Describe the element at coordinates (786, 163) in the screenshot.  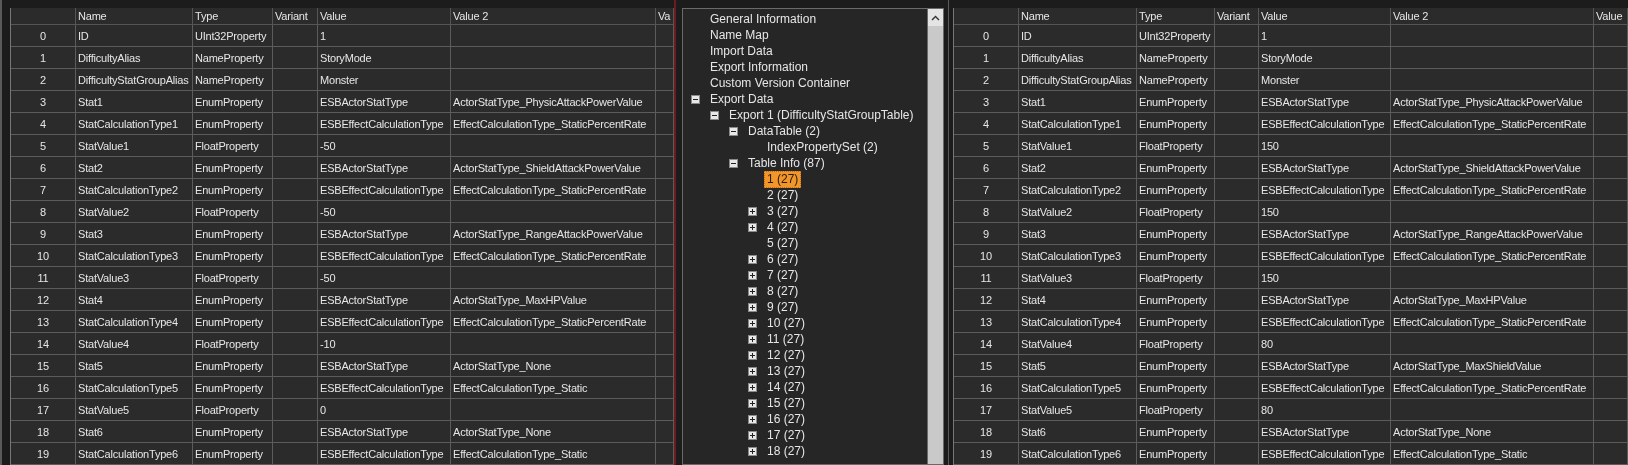
I see `tree-item: Table Info (87)` at that location.